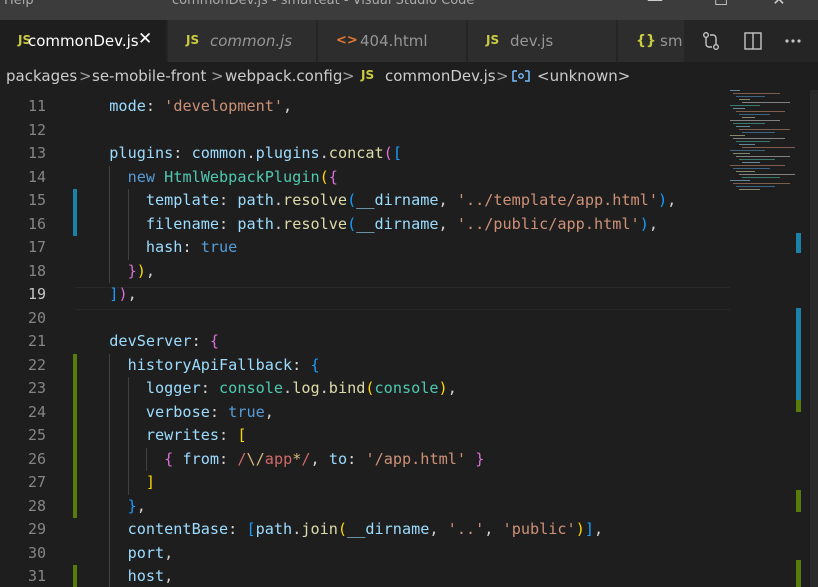 The width and height of the screenshot is (818, 587). Describe the element at coordinates (36, 411) in the screenshot. I see `line-number: 24` at that location.